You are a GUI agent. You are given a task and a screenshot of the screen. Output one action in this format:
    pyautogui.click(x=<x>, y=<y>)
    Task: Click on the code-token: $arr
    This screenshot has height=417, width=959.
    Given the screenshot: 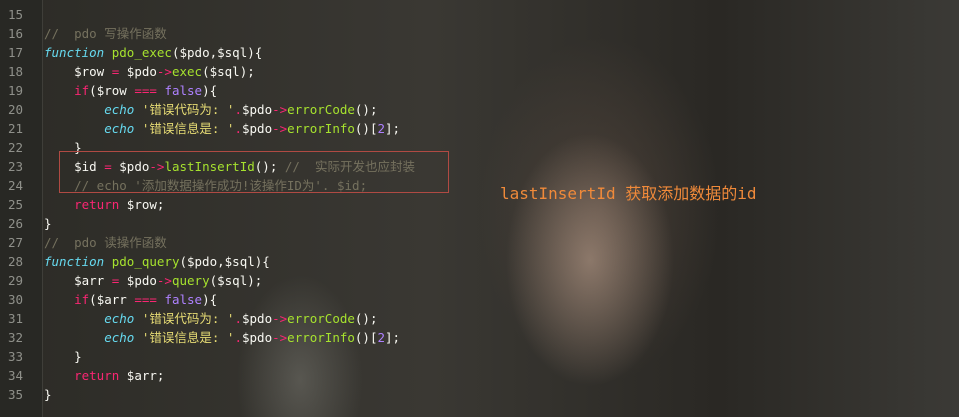 What is the action you would take?
    pyautogui.click(x=78, y=280)
    